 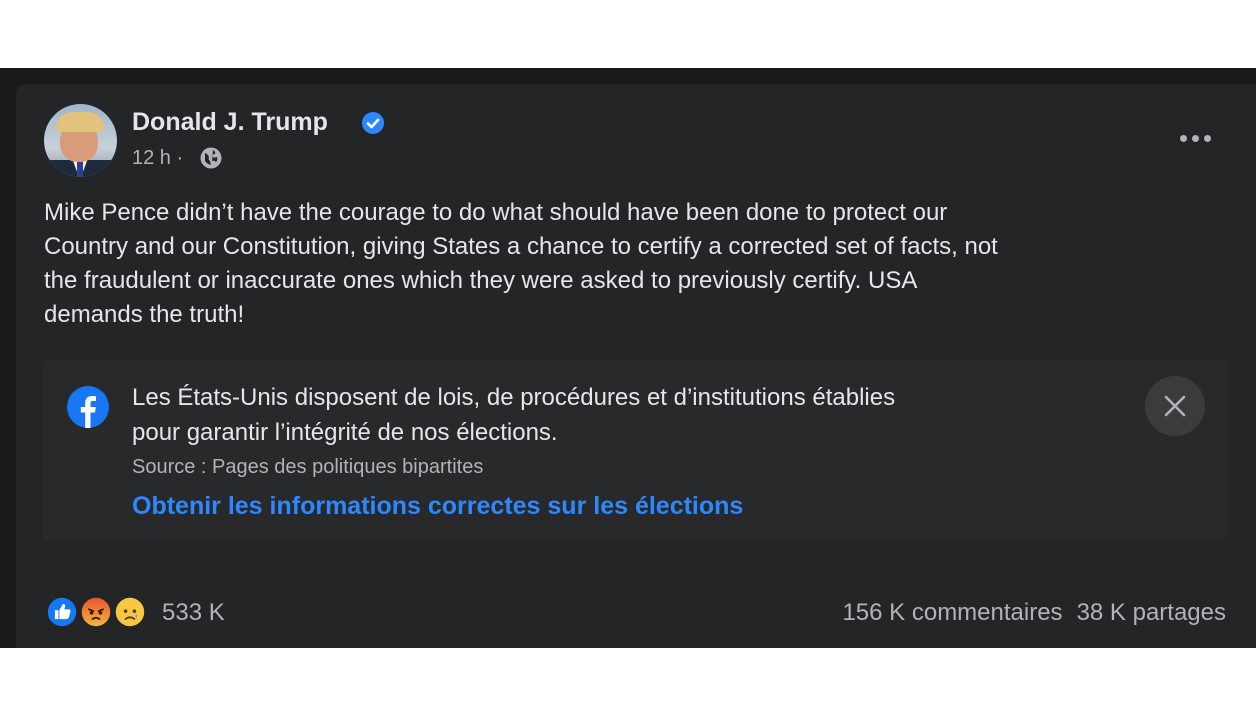 I want to click on angry-reaction-icon, so click(x=96, y=612).